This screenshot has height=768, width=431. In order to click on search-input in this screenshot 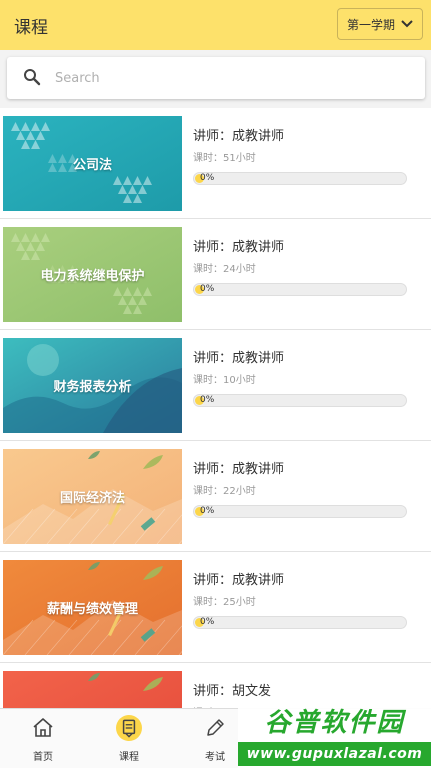, I will do `click(225, 78)`.